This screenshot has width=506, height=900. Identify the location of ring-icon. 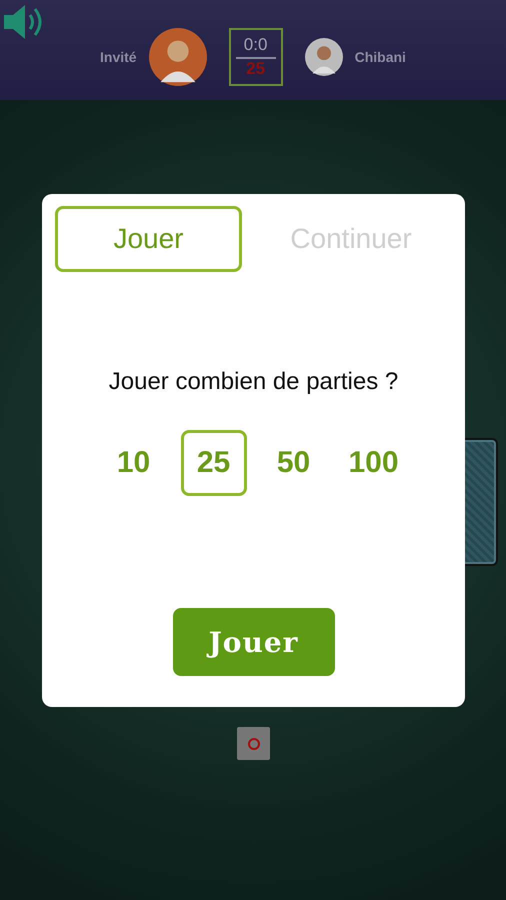
(253, 743).